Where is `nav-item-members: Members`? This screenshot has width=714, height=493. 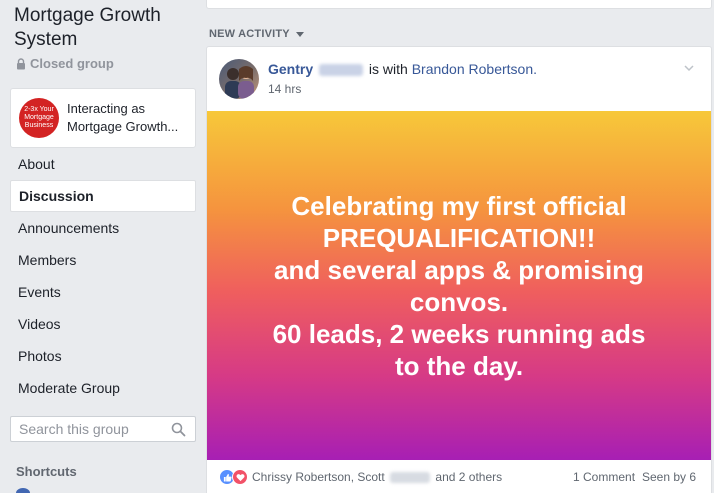
nav-item-members: Members is located at coordinates (103, 260).